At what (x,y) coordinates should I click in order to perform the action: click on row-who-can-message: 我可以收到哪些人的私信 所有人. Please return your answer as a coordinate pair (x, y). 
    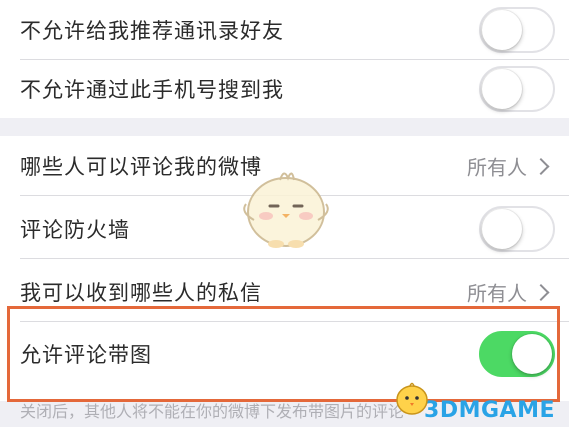
    Looking at the image, I should click on (284, 292).